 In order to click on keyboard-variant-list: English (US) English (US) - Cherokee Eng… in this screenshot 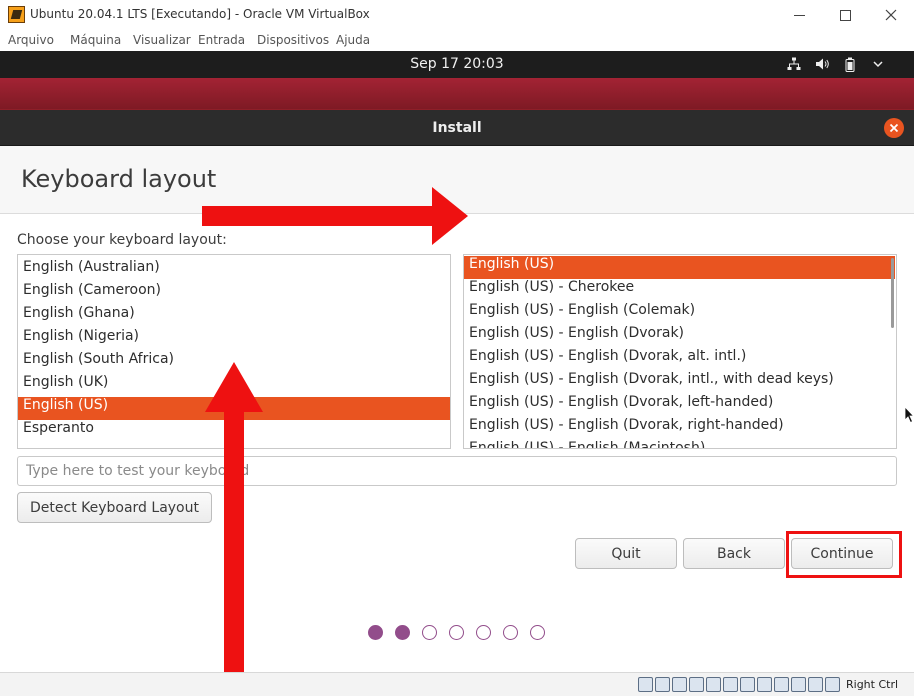, I will do `click(680, 351)`.